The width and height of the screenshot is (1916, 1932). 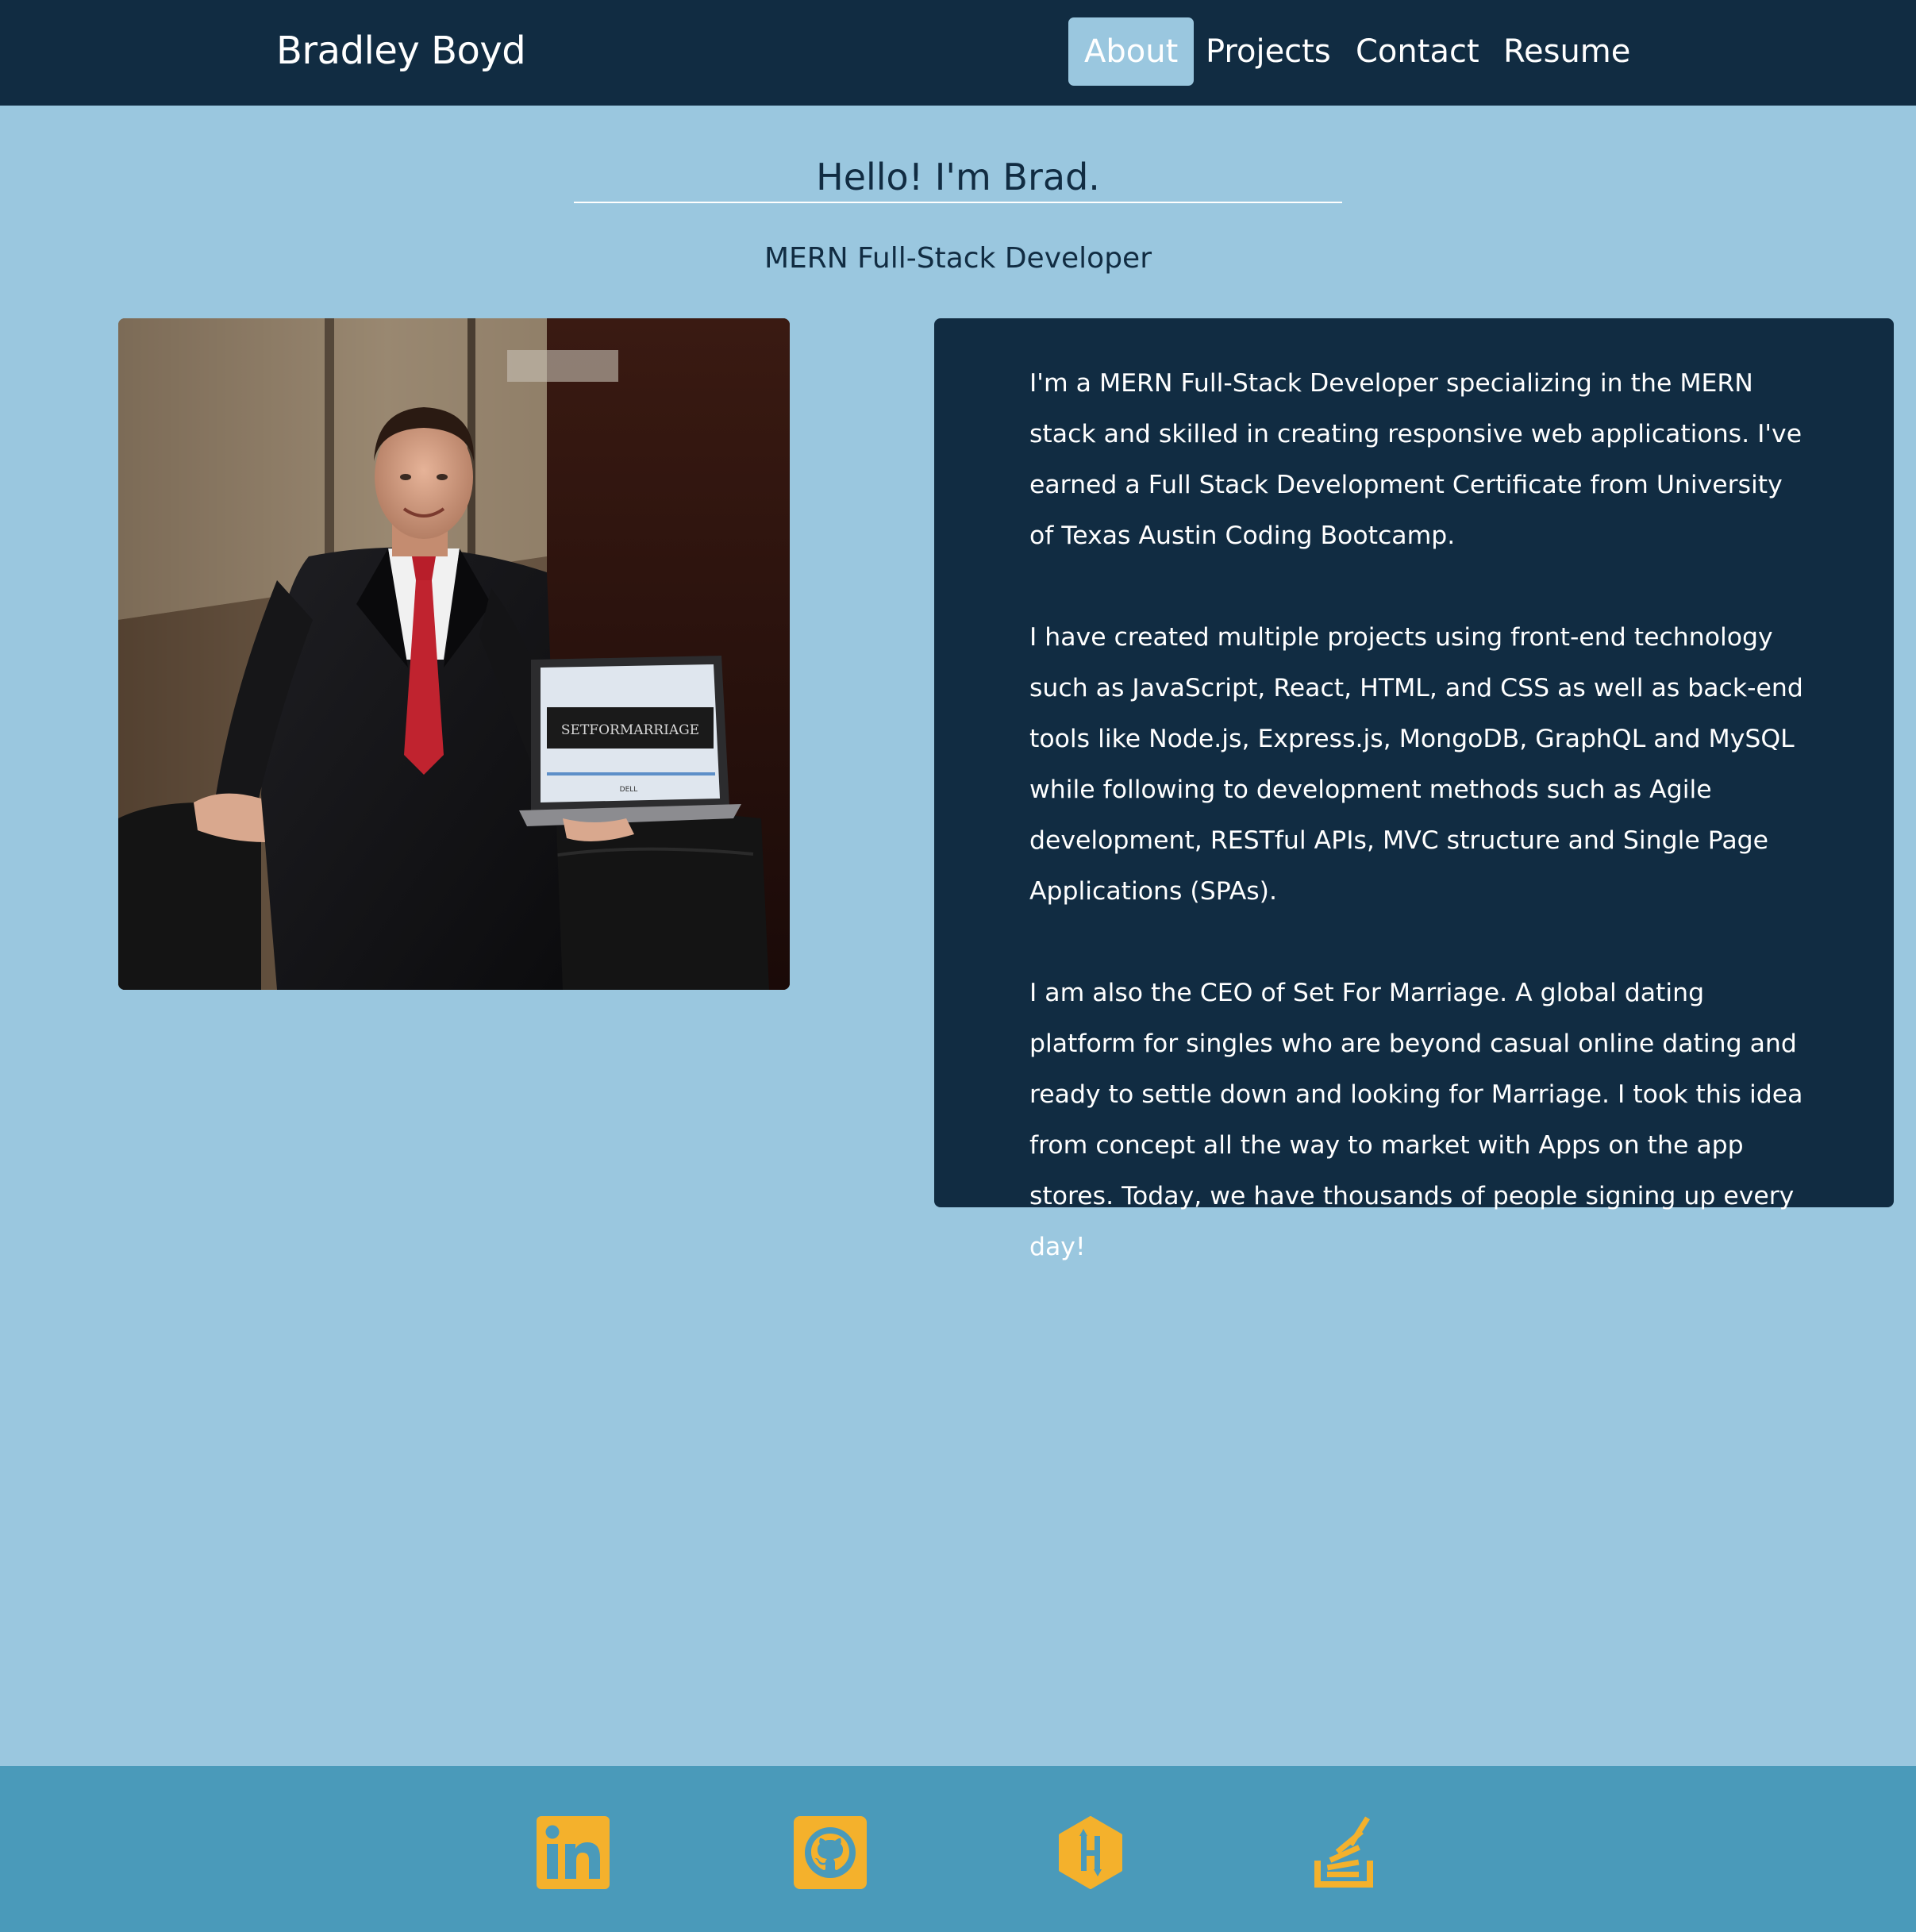 What do you see at coordinates (573, 1852) in the screenshot?
I see `linkedin-icon` at bounding box center [573, 1852].